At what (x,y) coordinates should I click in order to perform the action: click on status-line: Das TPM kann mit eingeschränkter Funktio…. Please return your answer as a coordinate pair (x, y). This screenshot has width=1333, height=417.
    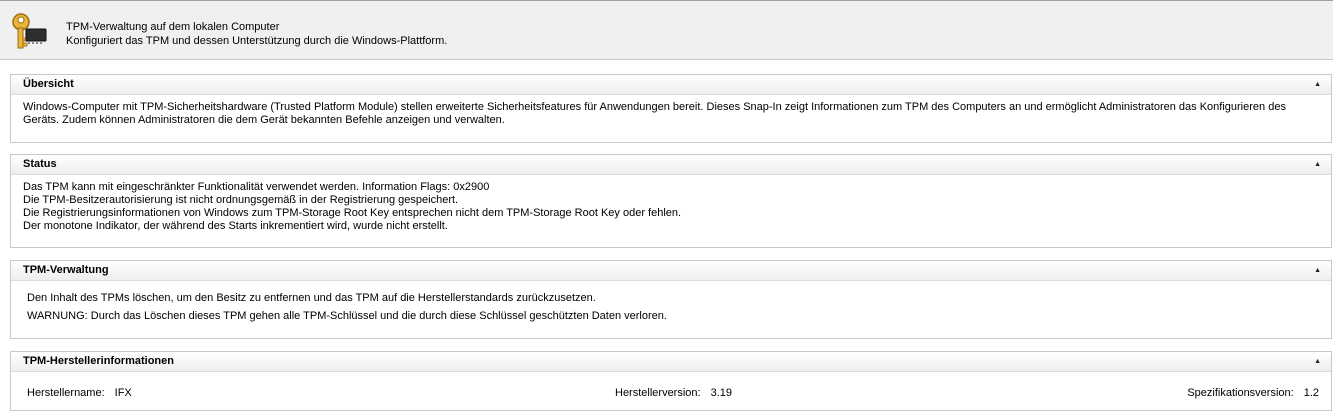
    Looking at the image, I should click on (256, 187).